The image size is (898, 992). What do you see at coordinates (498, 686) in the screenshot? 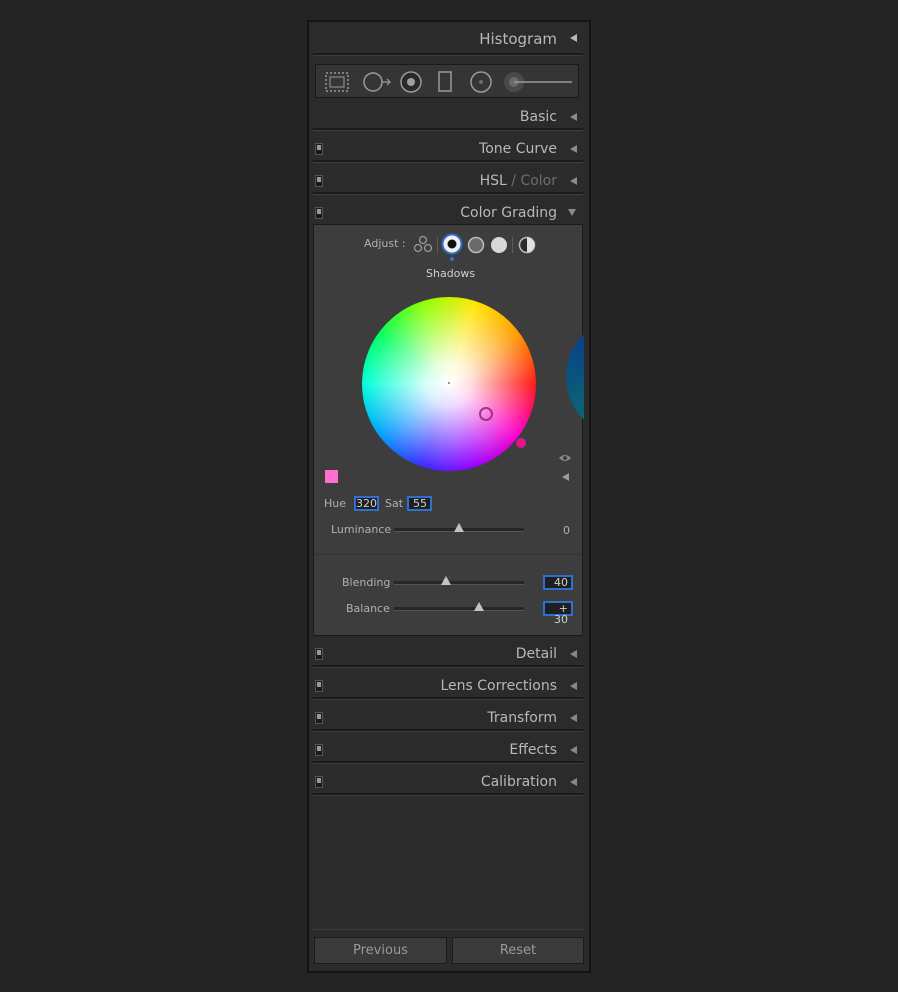
I see `section-title: Lens Corrections` at bounding box center [498, 686].